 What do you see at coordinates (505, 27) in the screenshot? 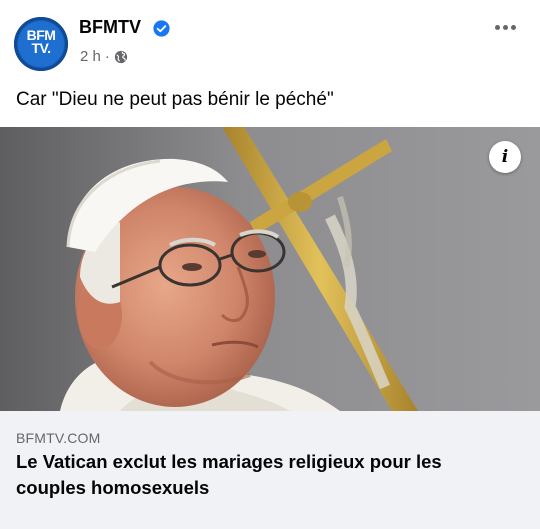
I see `more-options-icon` at bounding box center [505, 27].